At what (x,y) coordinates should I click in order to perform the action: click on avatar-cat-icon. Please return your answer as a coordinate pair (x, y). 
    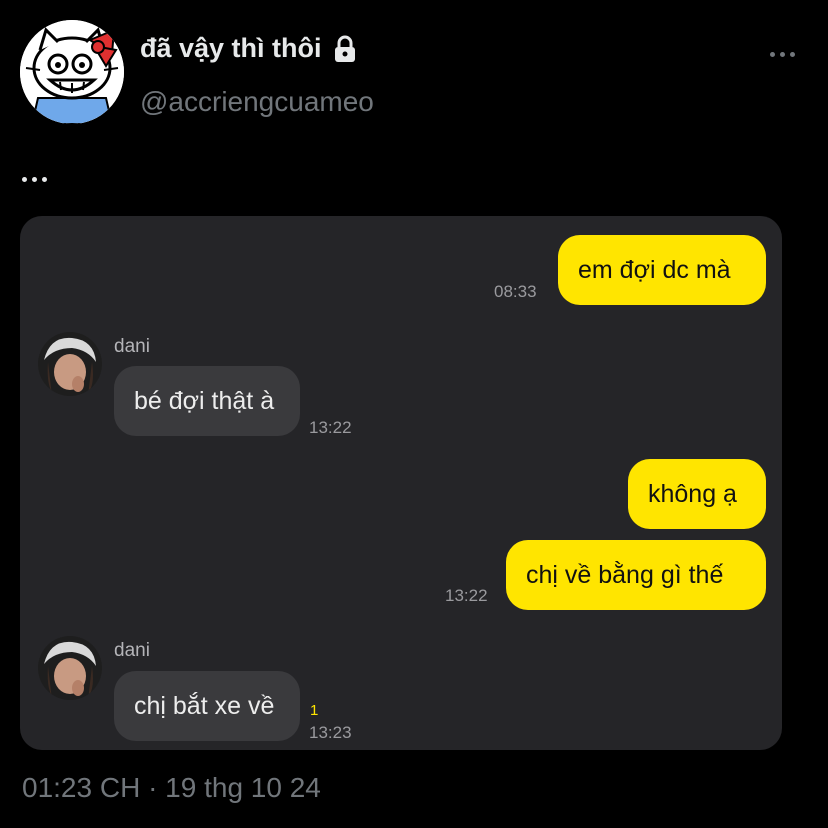
    Looking at the image, I should click on (72, 72).